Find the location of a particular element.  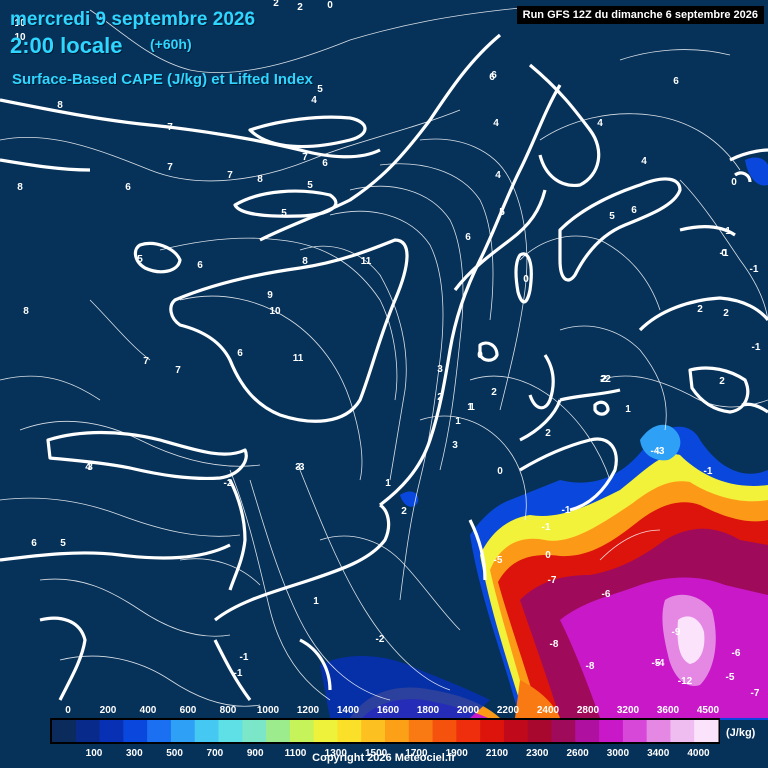

legend-unit: (J/kg) is located at coordinates (741, 733).